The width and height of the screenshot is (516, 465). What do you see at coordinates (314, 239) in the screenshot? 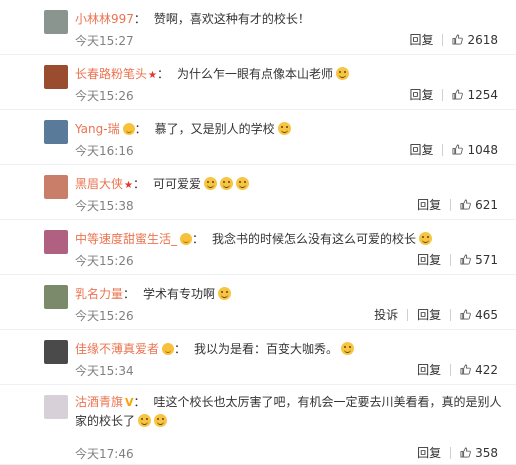
I see `comment-text: 我念书的时候怎么没有这么可爱的校长` at bounding box center [314, 239].